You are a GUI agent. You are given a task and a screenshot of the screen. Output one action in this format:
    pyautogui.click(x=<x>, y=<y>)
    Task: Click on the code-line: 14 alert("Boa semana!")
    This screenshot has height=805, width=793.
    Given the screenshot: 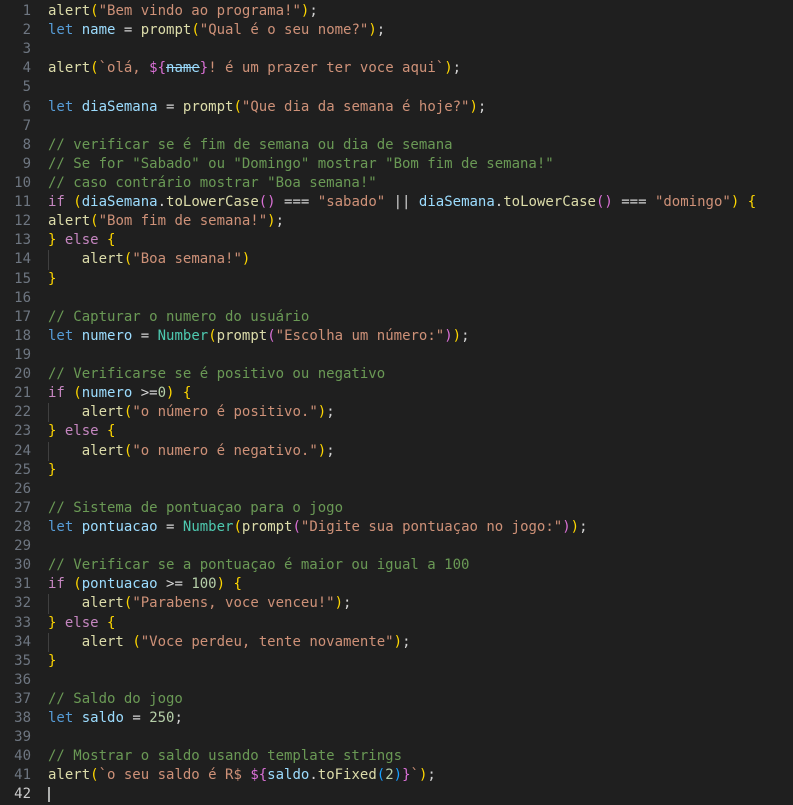 What is the action you would take?
    pyautogui.click(x=396, y=260)
    